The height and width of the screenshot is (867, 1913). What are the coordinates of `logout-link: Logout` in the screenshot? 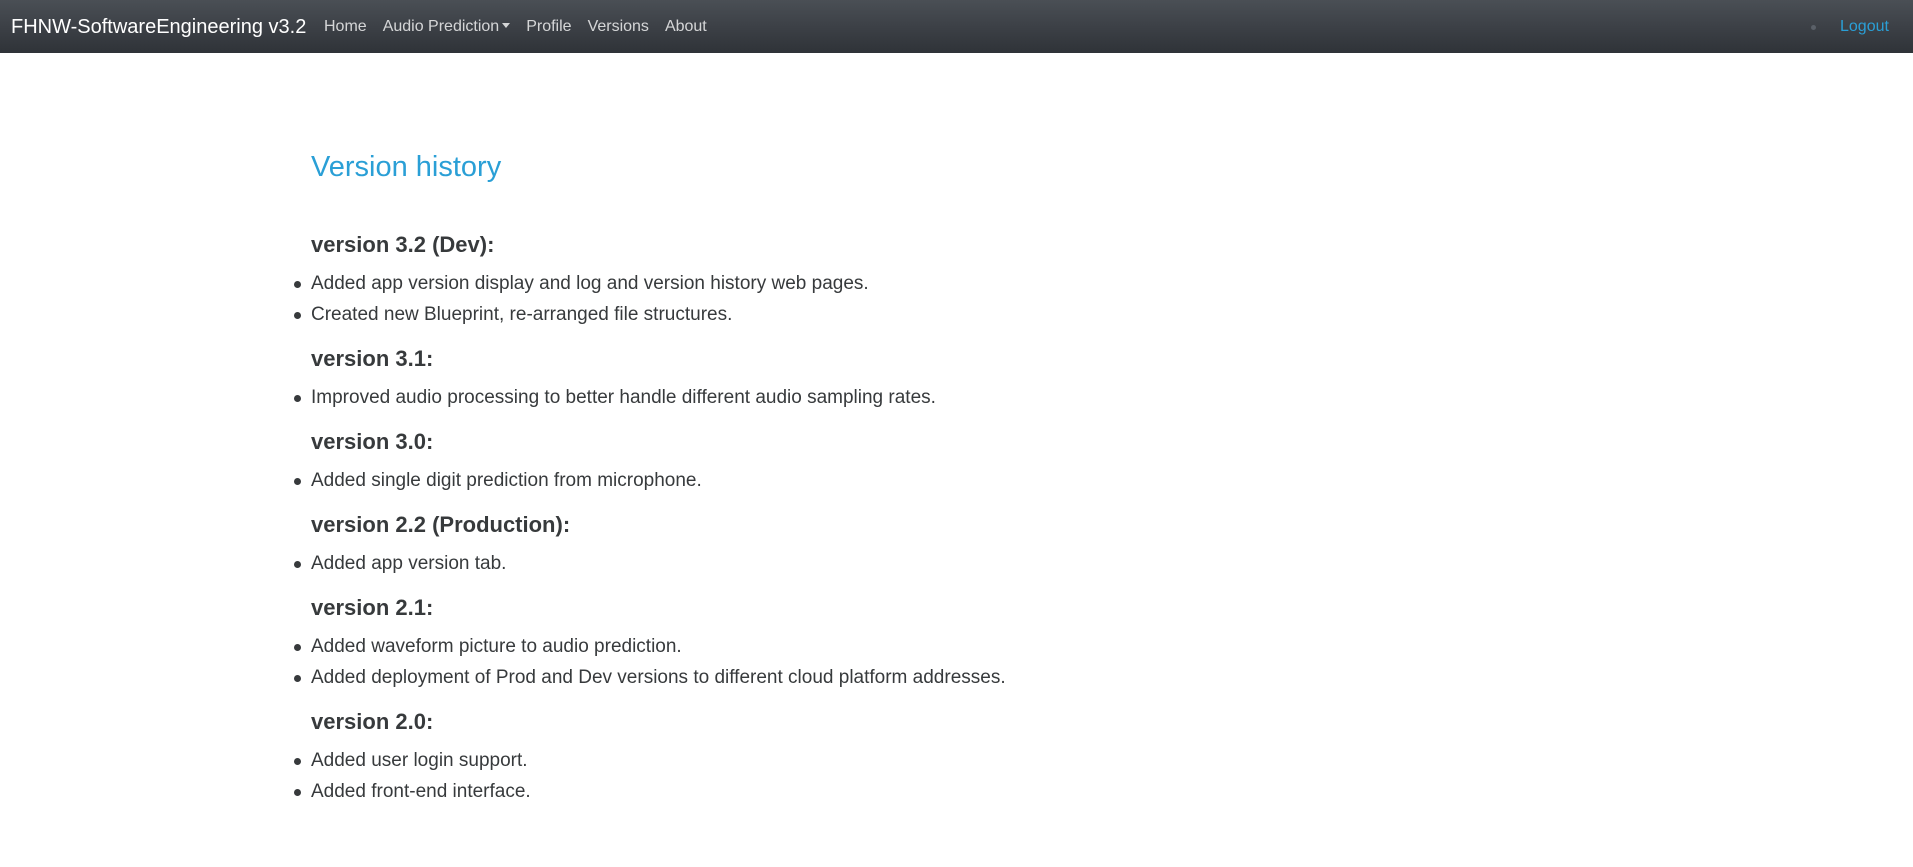 It's located at (1864, 27).